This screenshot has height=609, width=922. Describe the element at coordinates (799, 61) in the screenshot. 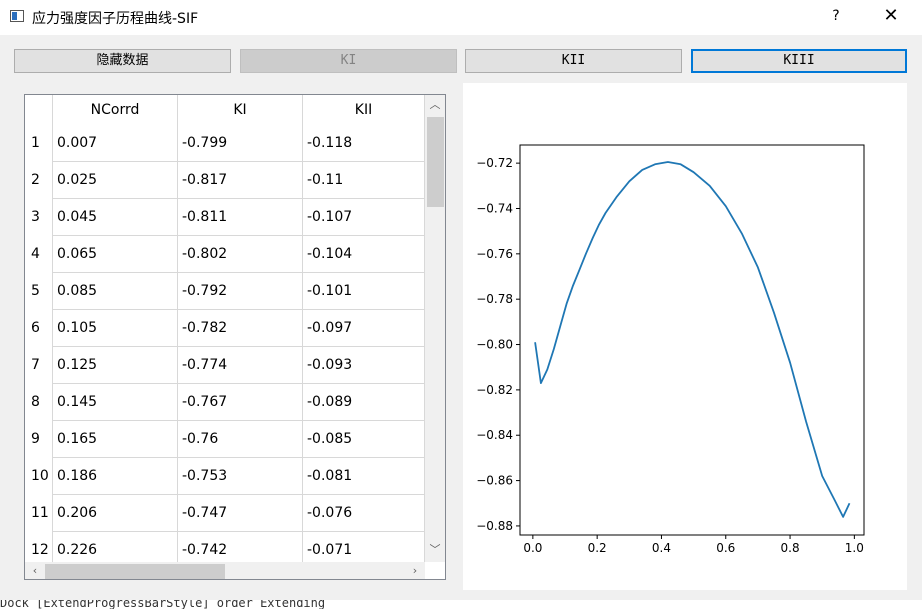

I see `kiii-button: KIII` at that location.